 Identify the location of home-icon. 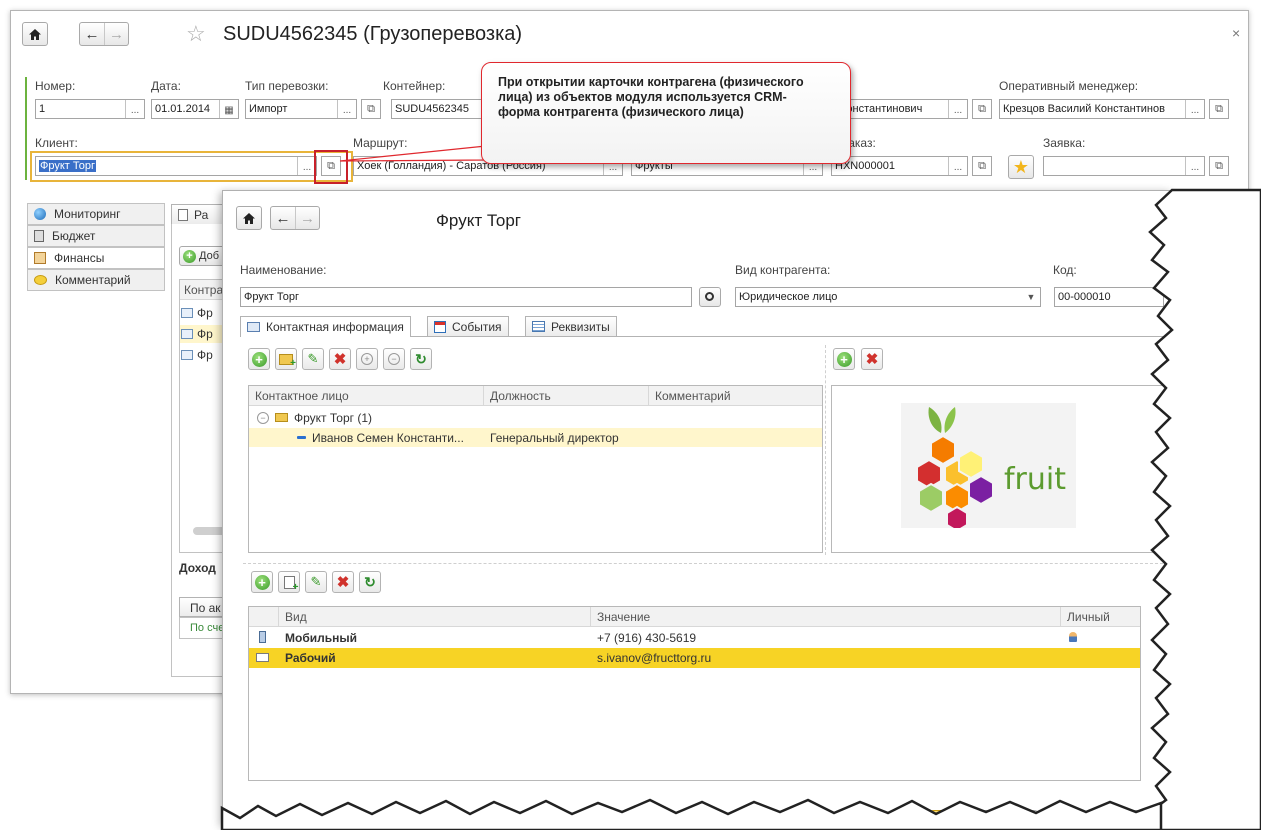
(249, 218).